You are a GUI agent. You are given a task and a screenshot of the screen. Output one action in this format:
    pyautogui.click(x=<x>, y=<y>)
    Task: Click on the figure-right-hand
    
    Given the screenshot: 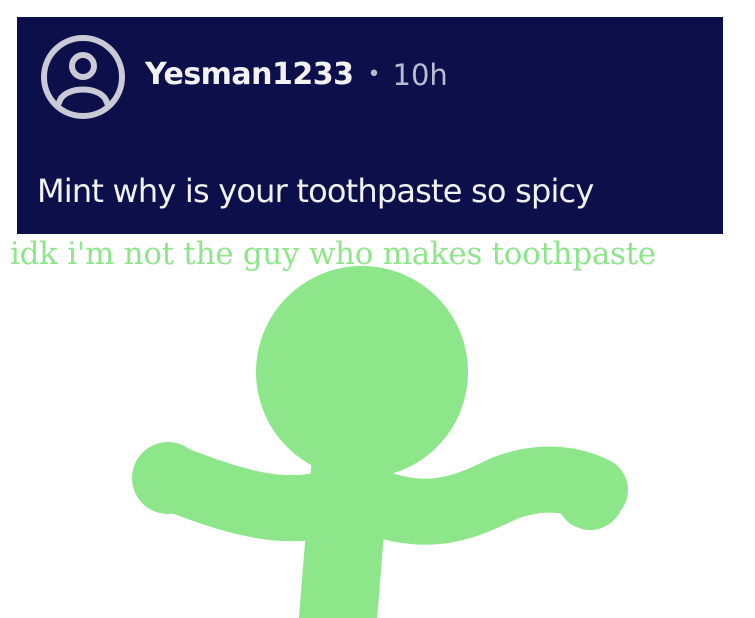 What is the action you would take?
    pyautogui.click(x=590, y=496)
    